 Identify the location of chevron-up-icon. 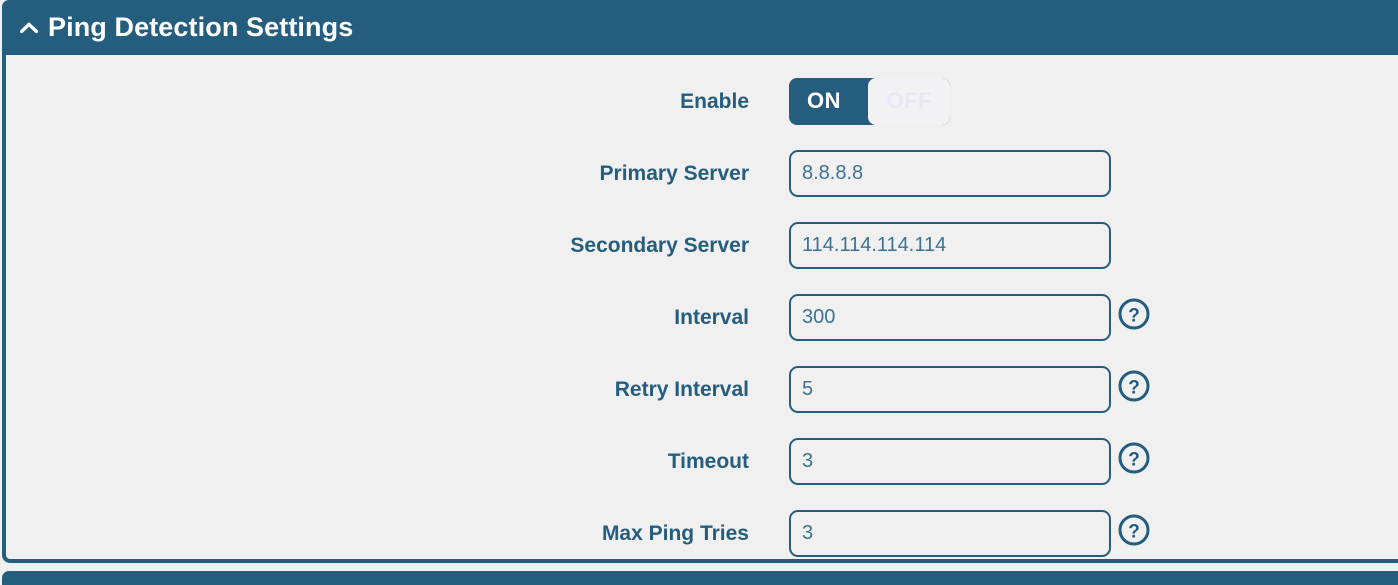
(29, 28).